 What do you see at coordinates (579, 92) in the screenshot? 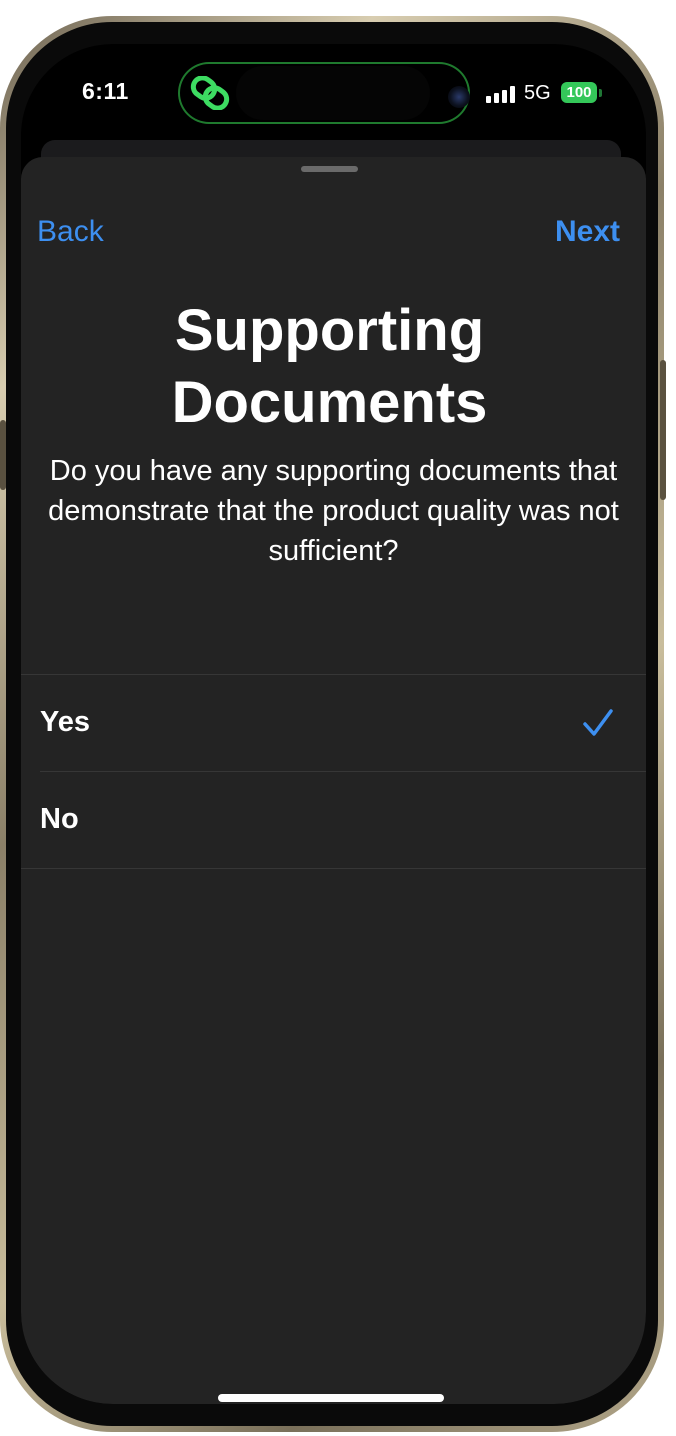
I see `battery-icon: 100` at bounding box center [579, 92].